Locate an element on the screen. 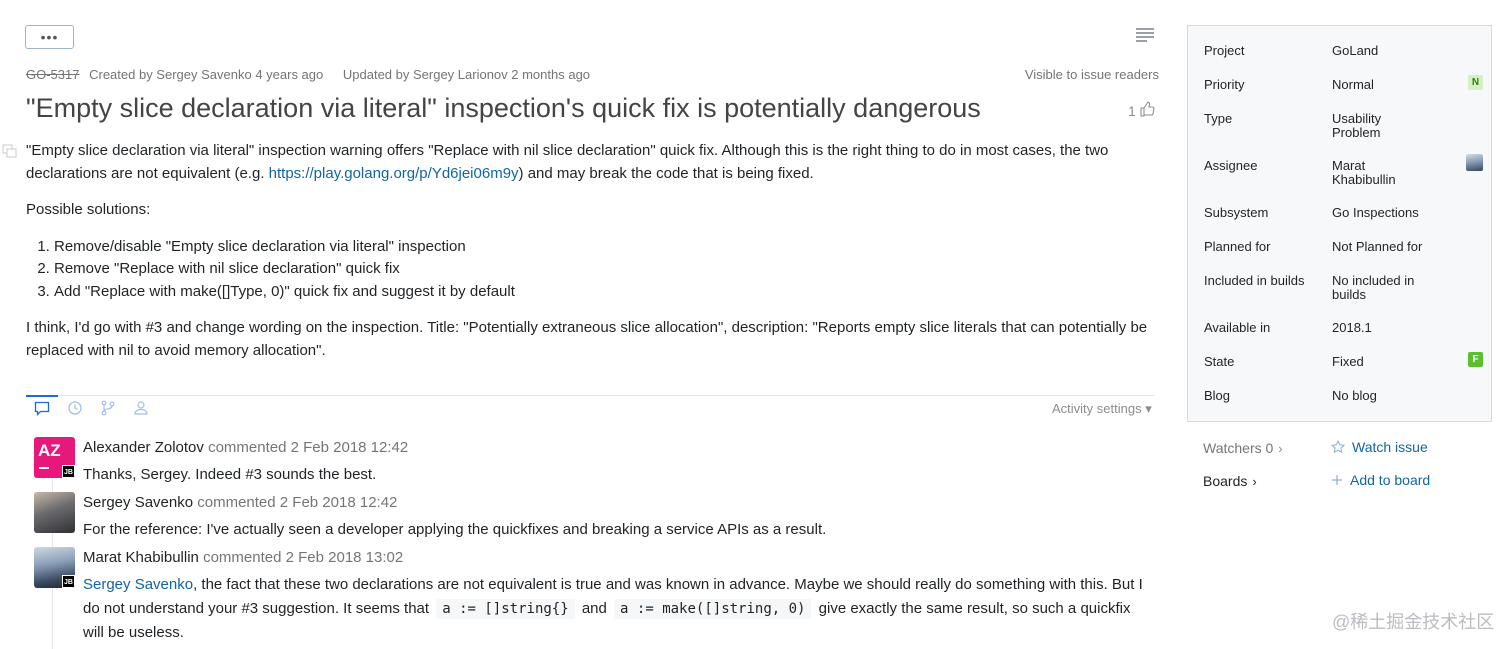  watch-issue-button: Watch issue is located at coordinates (1379, 447).